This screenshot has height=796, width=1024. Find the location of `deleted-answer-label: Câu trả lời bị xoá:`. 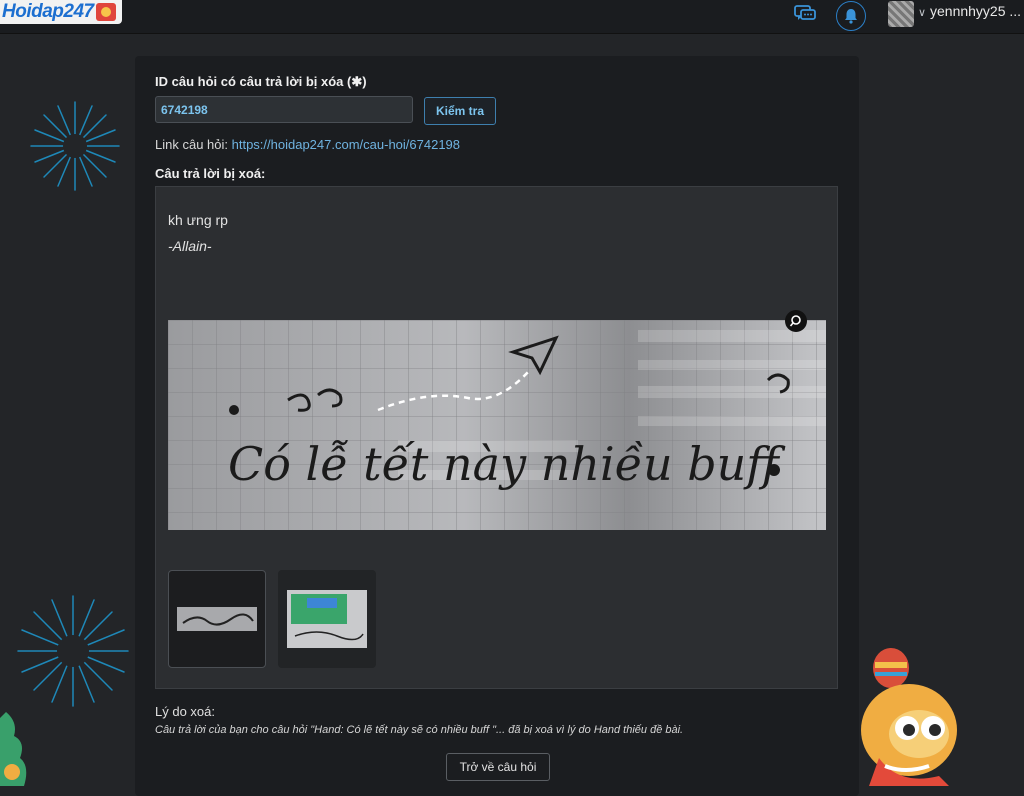

deleted-answer-label: Câu trả lời bị xoá: is located at coordinates (210, 173).